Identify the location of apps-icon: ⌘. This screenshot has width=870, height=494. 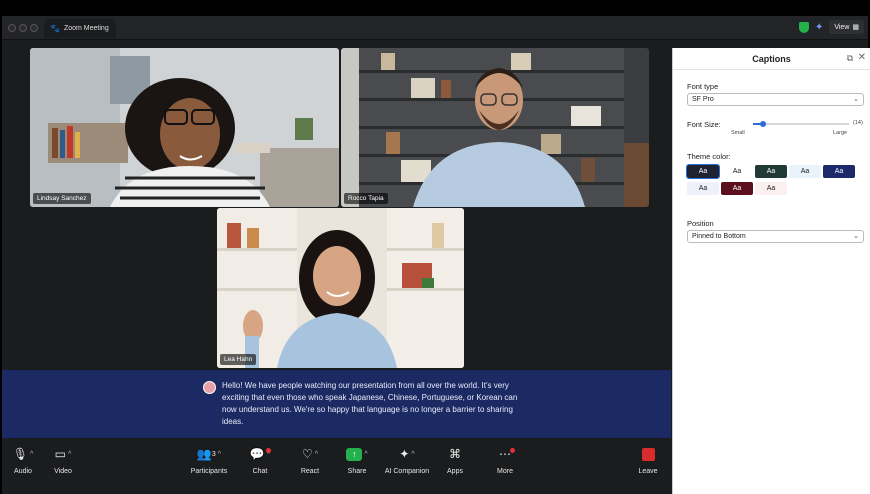
(455, 454).